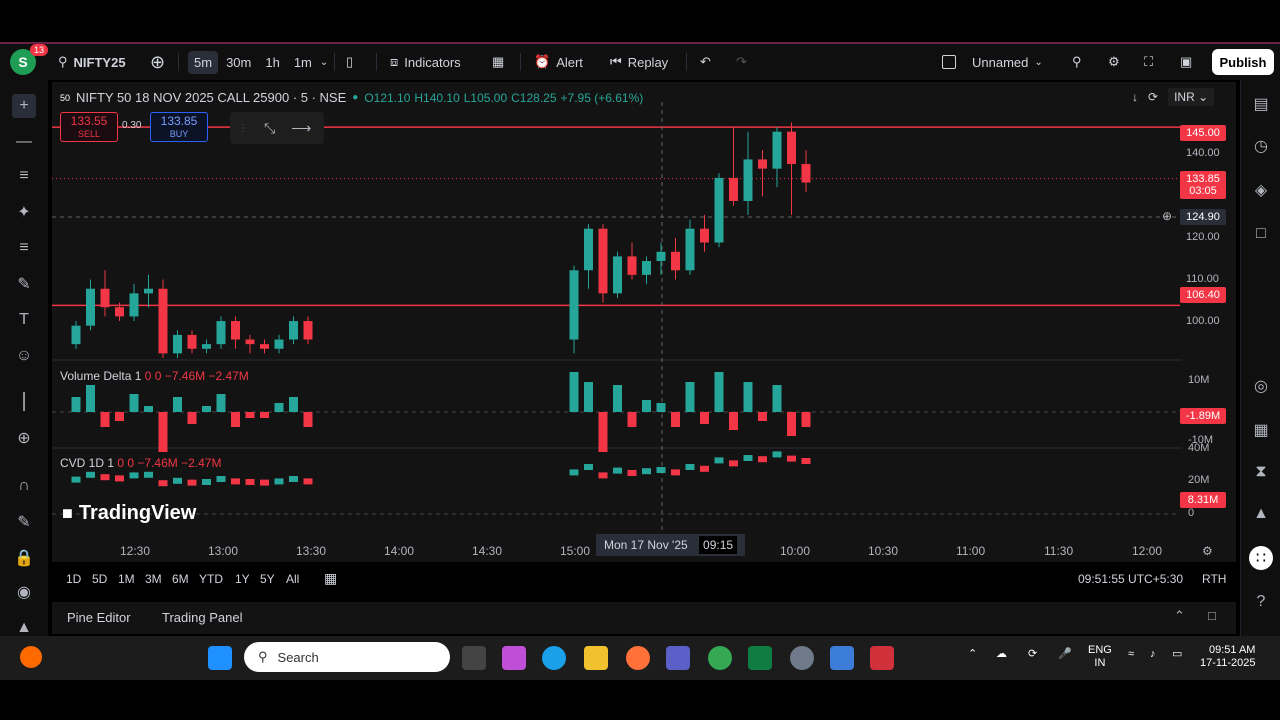 The width and height of the screenshot is (1280, 720). What do you see at coordinates (347, 657) in the screenshot?
I see `taskbar-search: ⚲ Search` at bounding box center [347, 657].